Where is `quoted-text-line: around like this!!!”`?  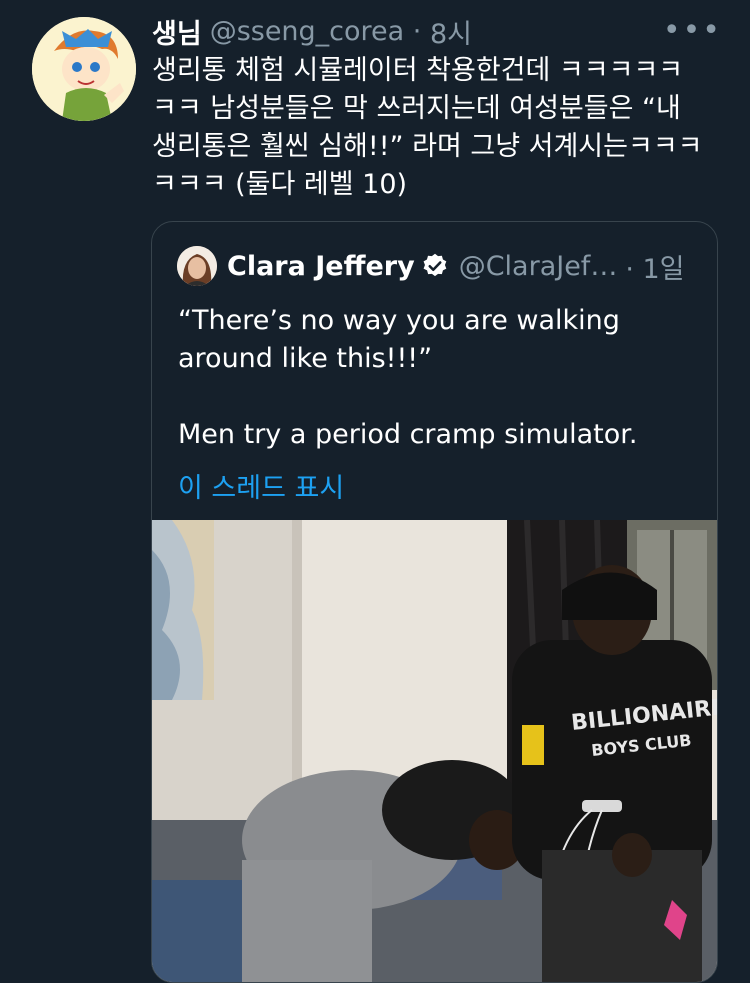
quoted-text-line: around like this!!!” is located at coordinates (305, 358).